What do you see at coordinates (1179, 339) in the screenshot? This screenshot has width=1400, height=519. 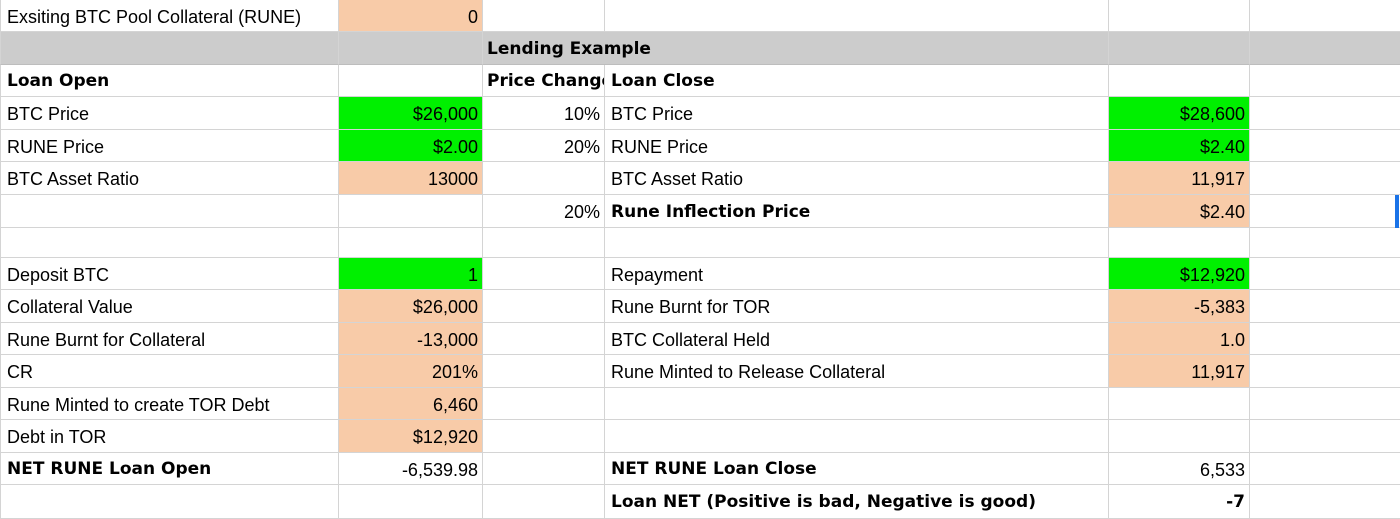 I see `collateral-held-value: 1.0` at bounding box center [1179, 339].